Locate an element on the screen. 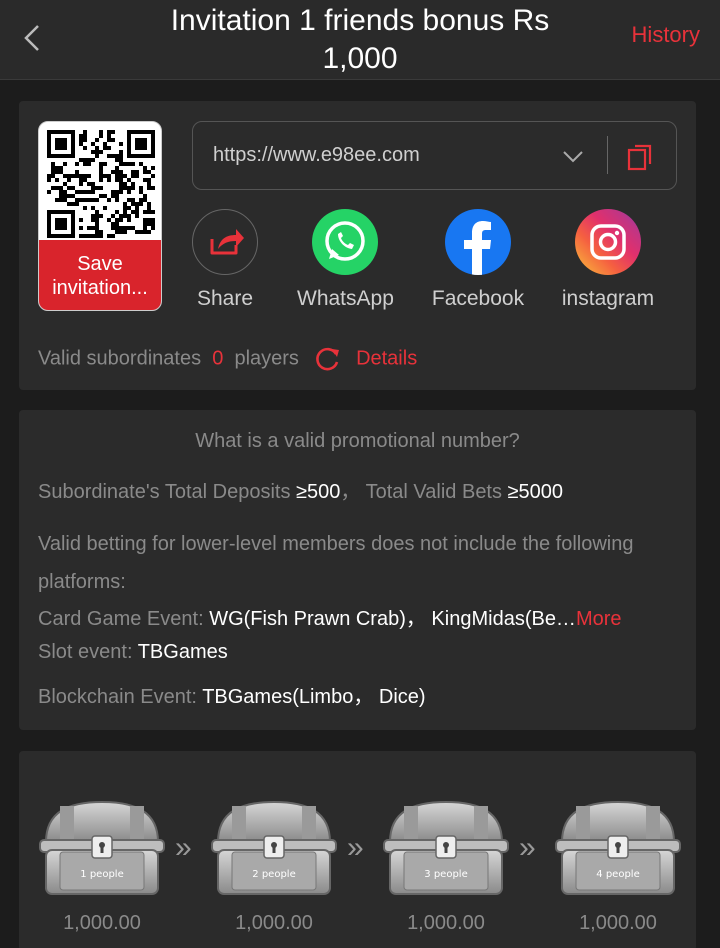  instagram-button: instagram is located at coordinates (608, 260).